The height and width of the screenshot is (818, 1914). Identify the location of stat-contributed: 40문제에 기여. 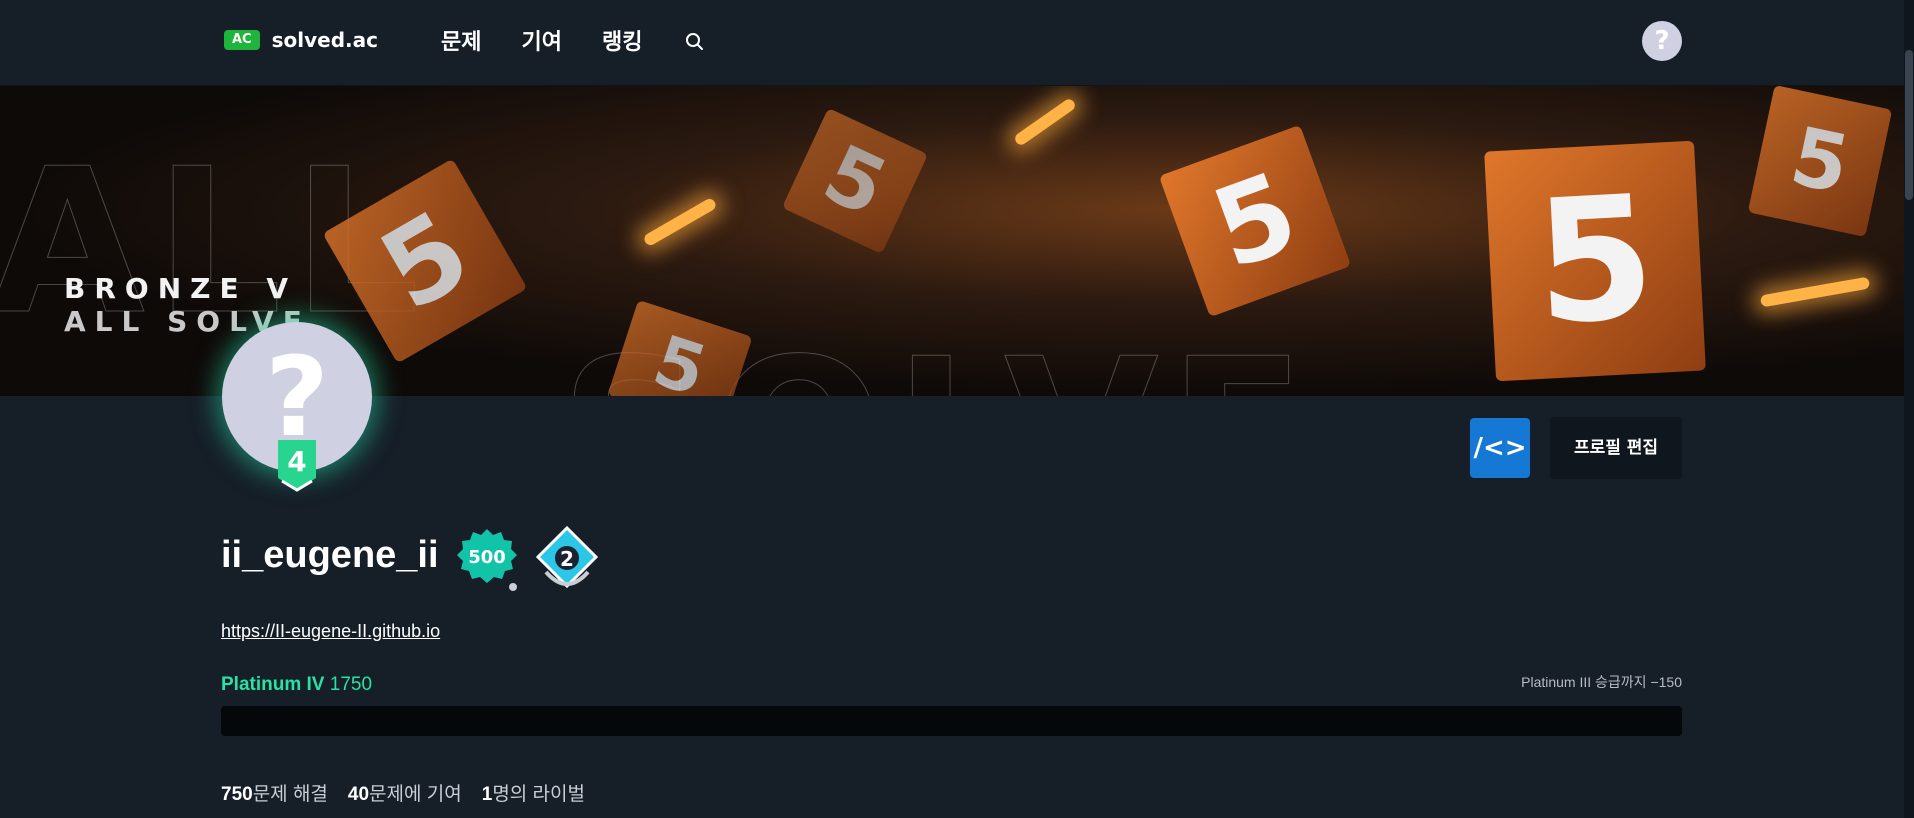
(405, 792).